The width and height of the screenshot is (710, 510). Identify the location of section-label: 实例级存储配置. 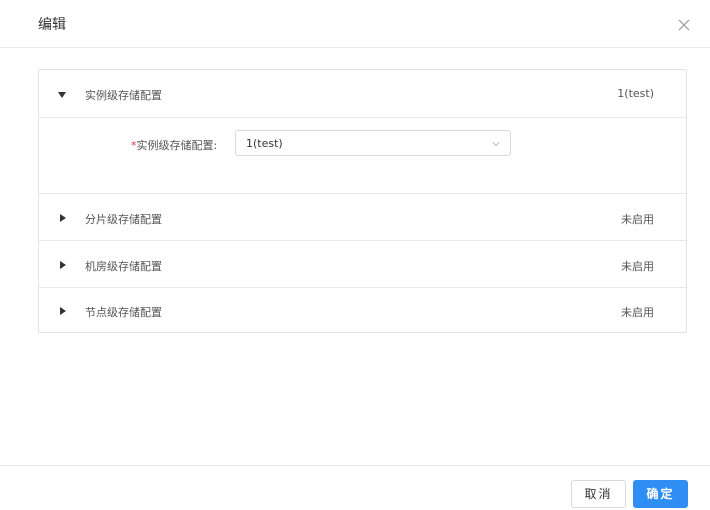
(123, 95).